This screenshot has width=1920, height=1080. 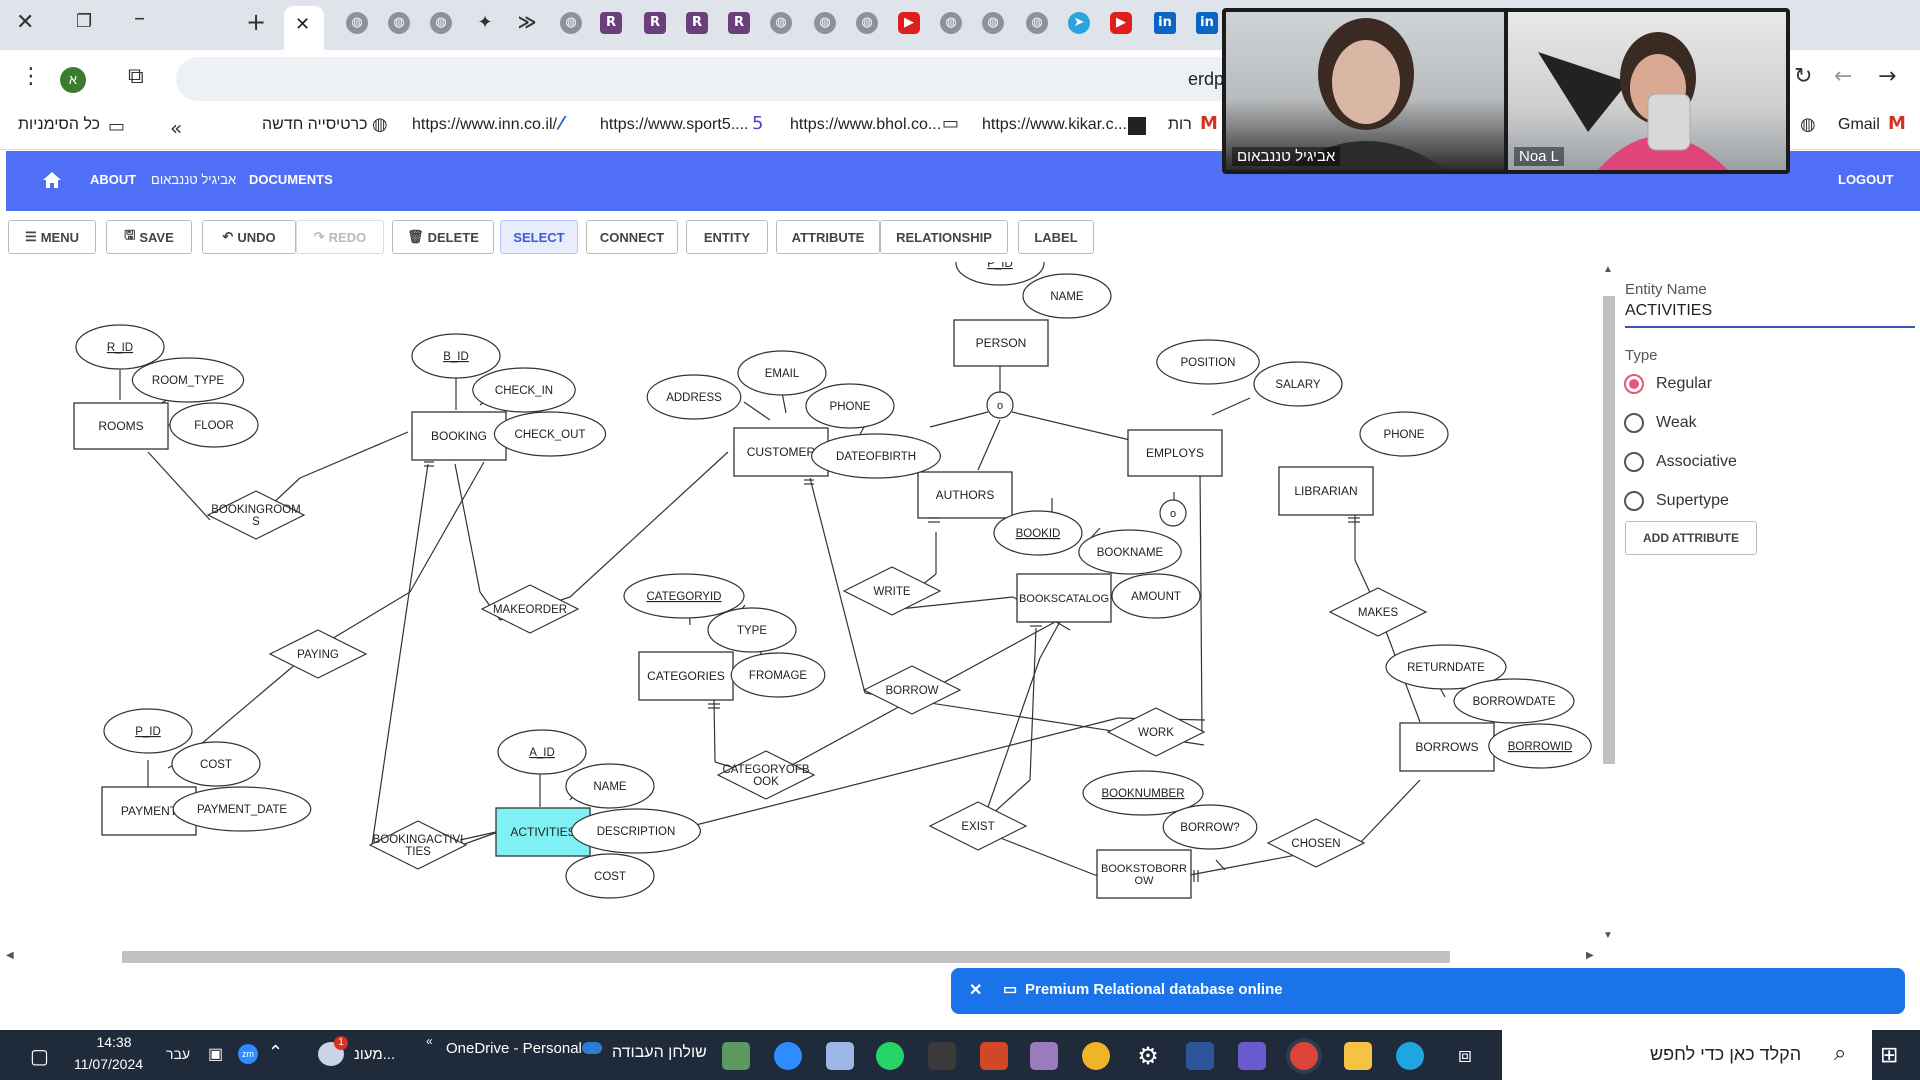 What do you see at coordinates (1156, 596) in the screenshot?
I see `attribute-amount: AMOUNT` at bounding box center [1156, 596].